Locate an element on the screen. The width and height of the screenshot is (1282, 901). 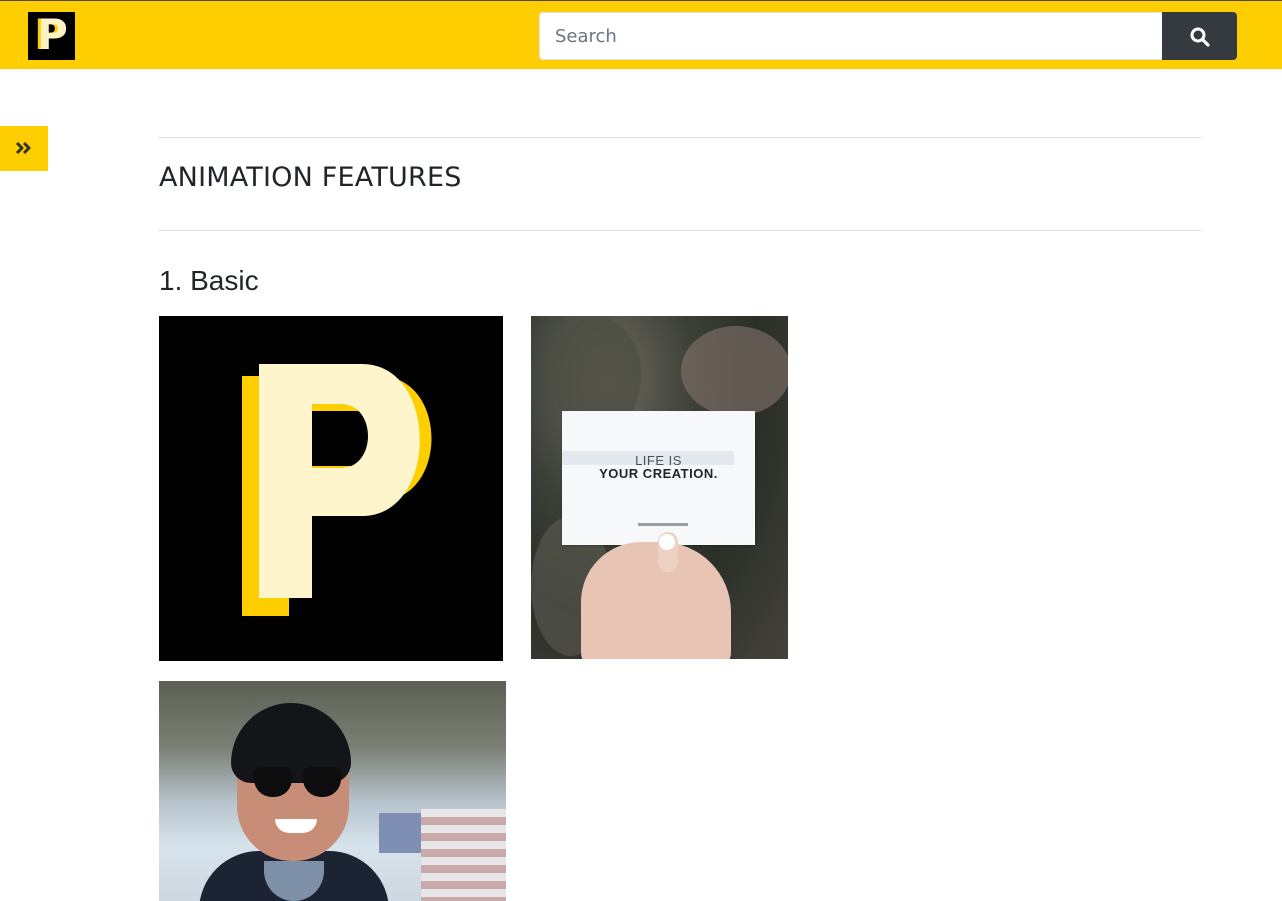
brand-logo: P is located at coordinates (51, 36).